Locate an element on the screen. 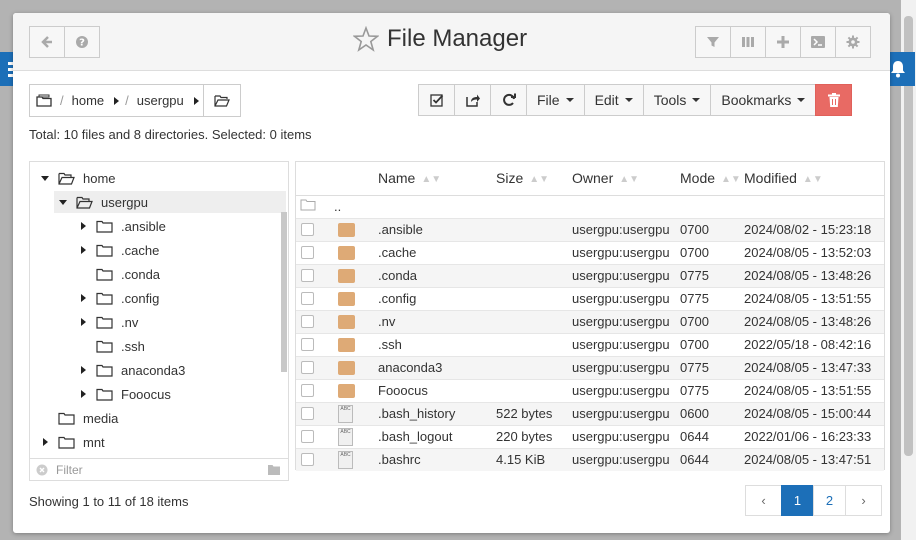  settings-button is located at coordinates (853, 42).